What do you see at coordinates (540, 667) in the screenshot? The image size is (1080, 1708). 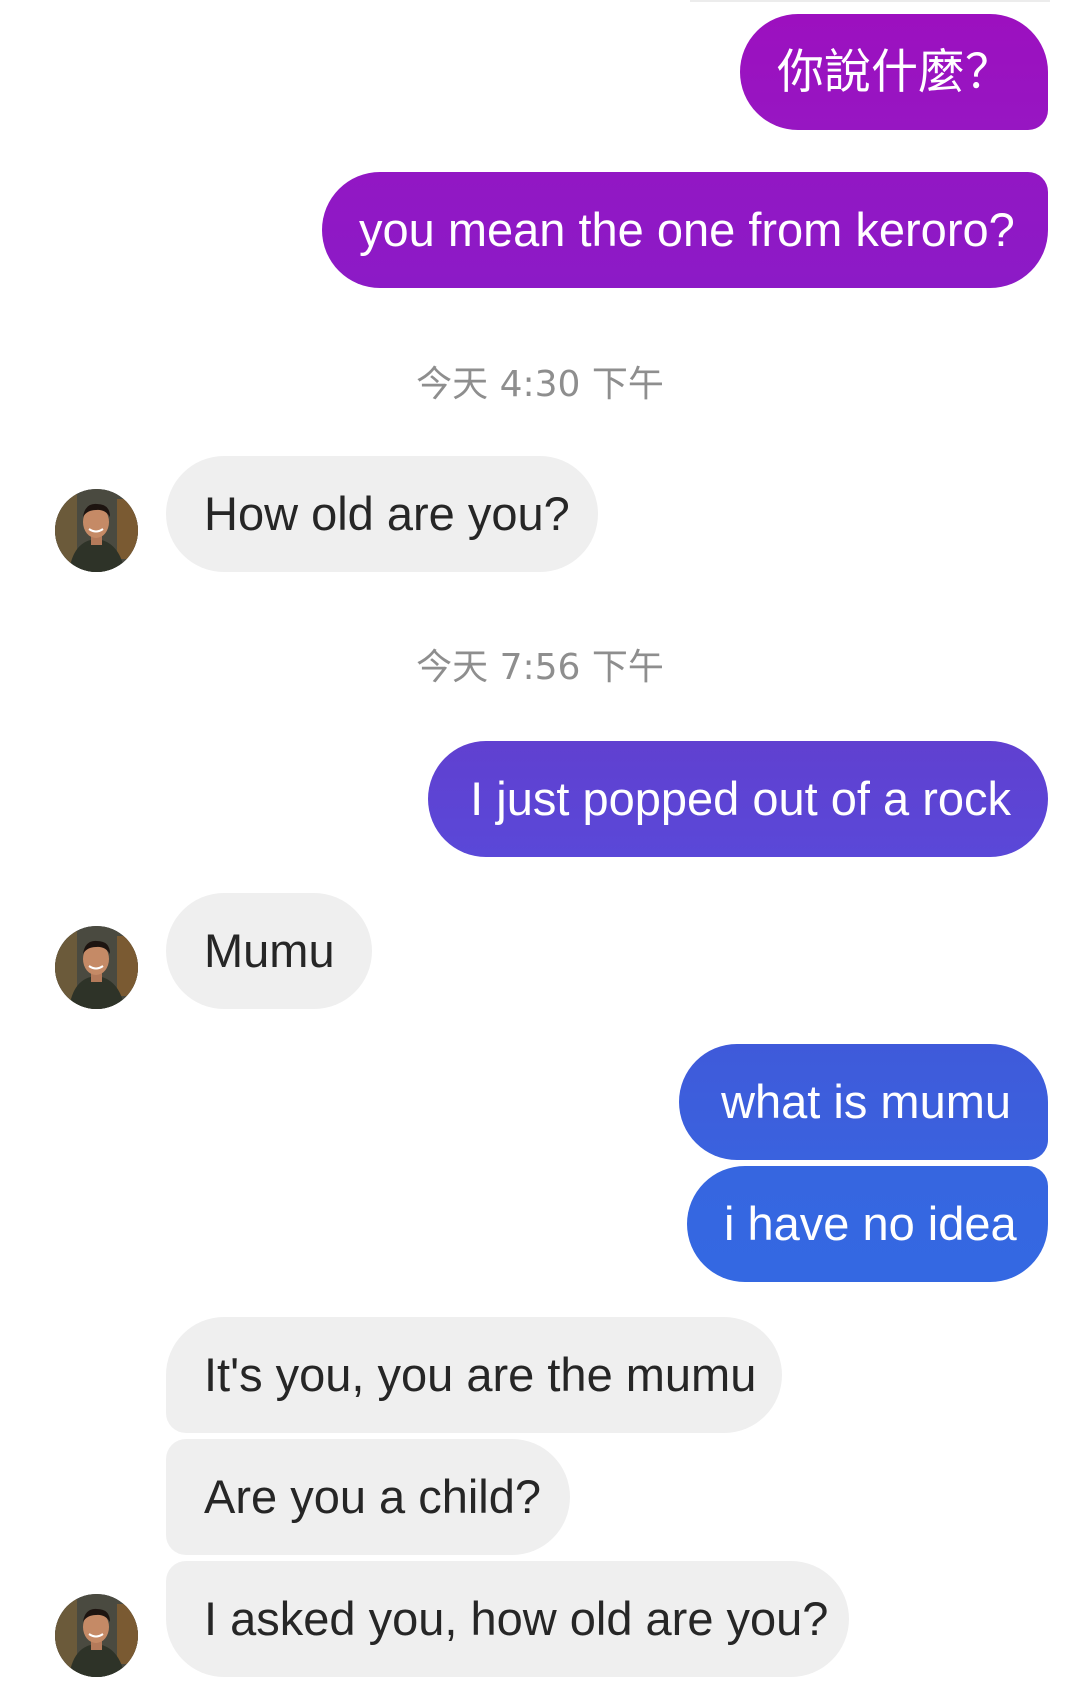 I see `message-timestamp: 今天 7:56 下午` at bounding box center [540, 667].